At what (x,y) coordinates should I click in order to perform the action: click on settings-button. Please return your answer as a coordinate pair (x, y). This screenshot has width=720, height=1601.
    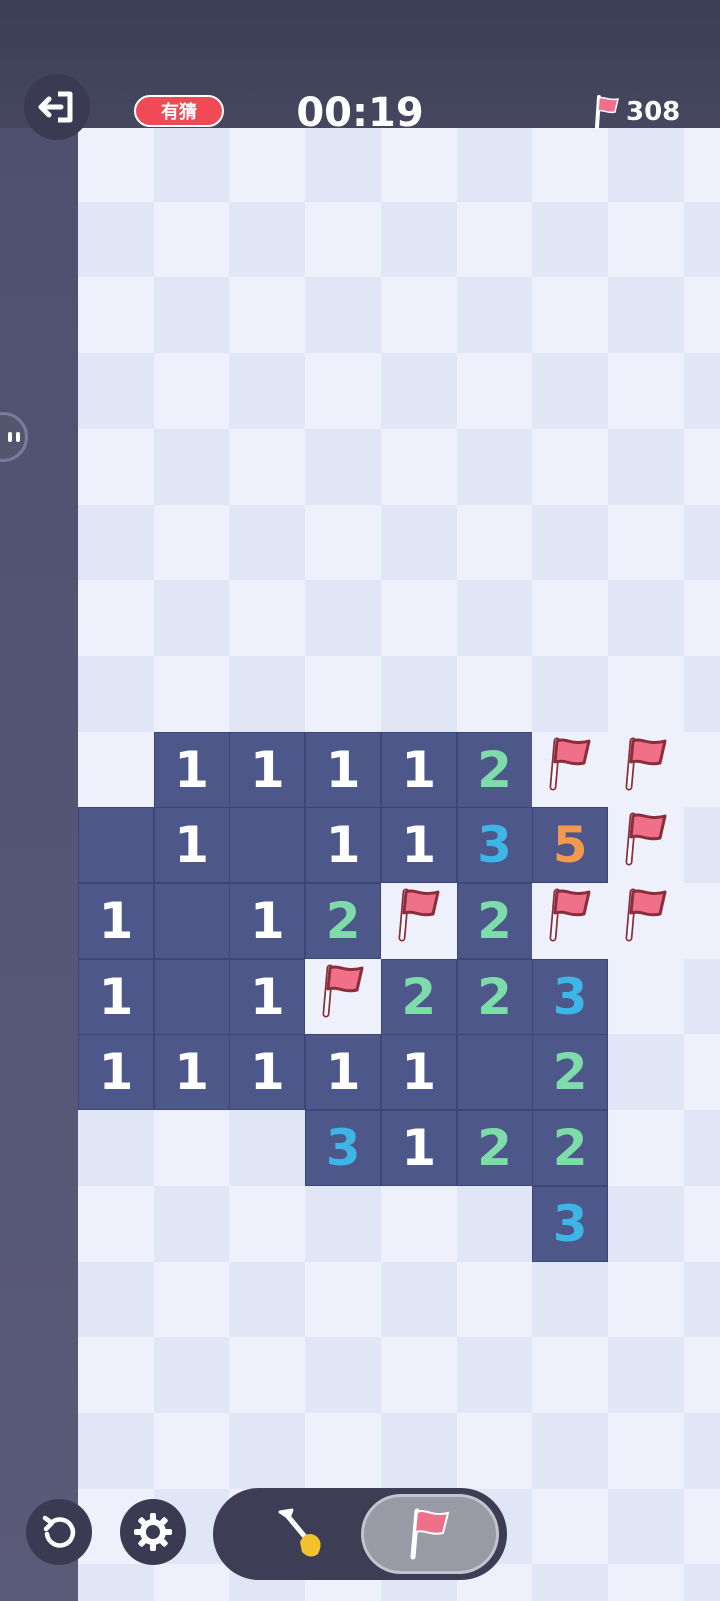
    Looking at the image, I should click on (153, 1532).